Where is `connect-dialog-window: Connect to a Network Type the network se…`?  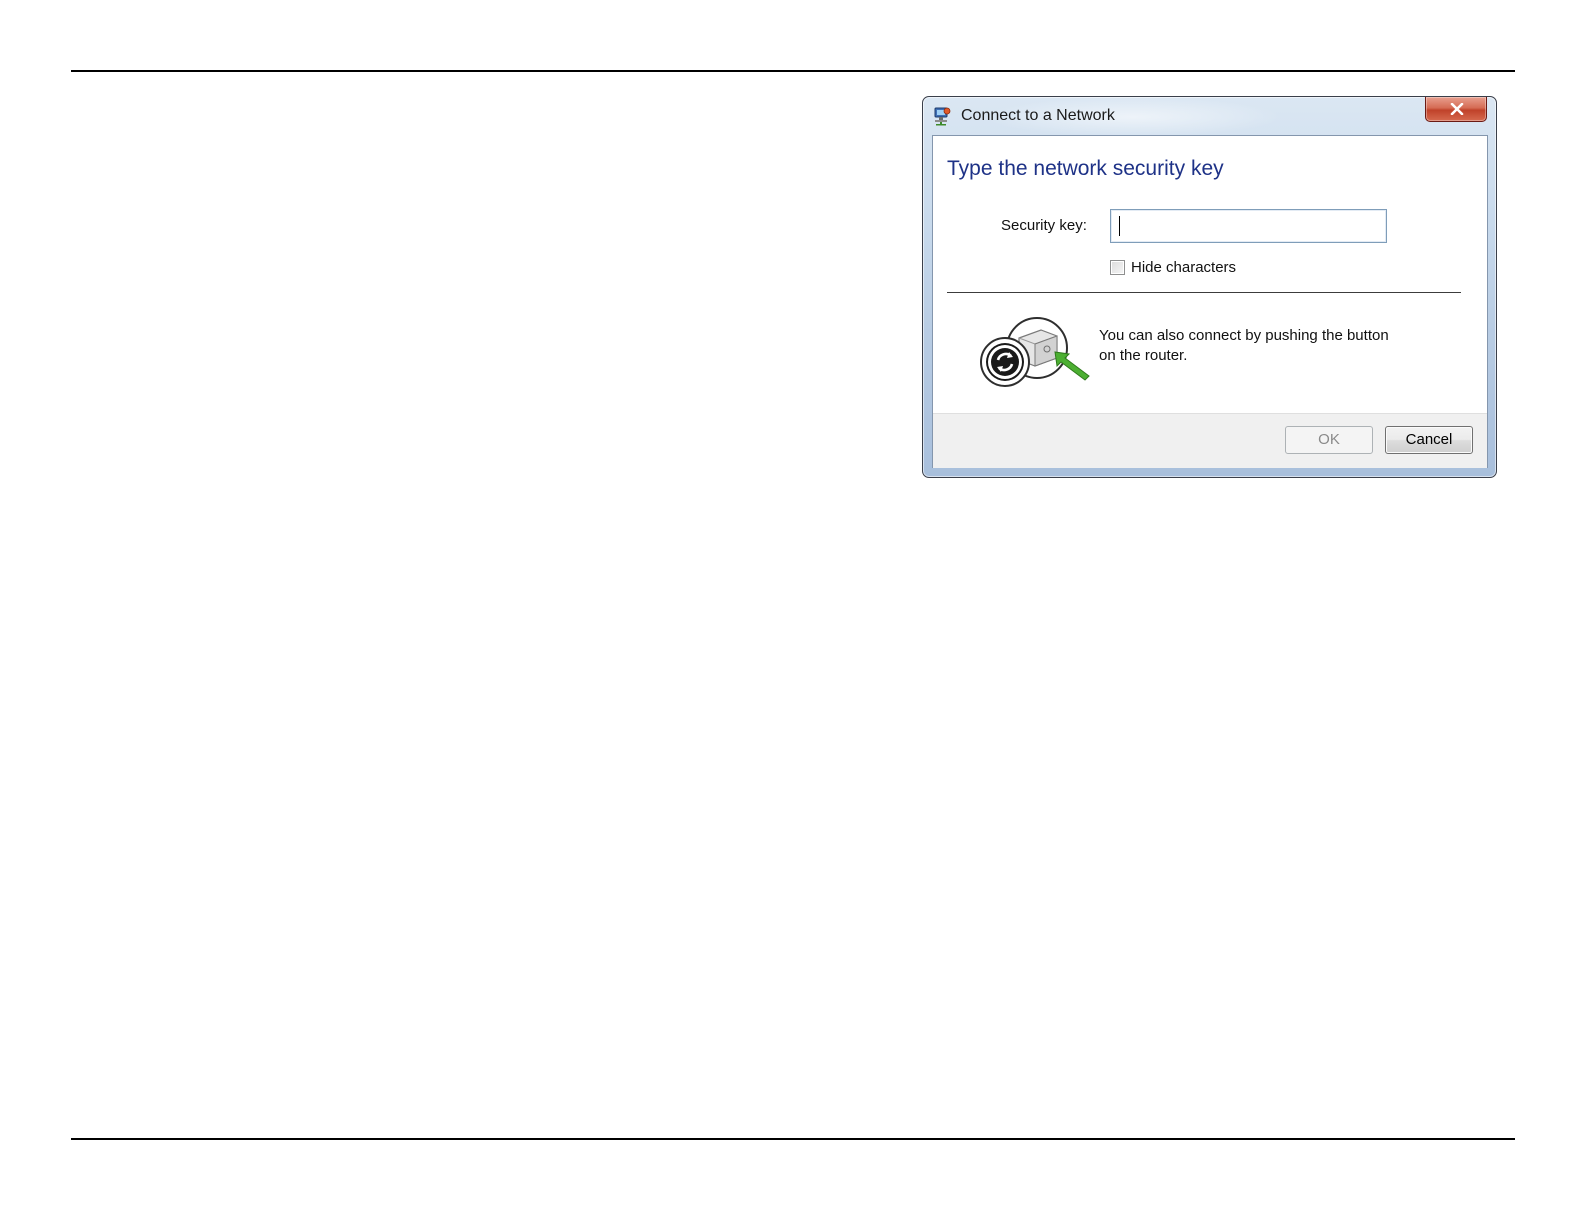 connect-dialog-window: Connect to a Network Type the network se… is located at coordinates (1209, 287).